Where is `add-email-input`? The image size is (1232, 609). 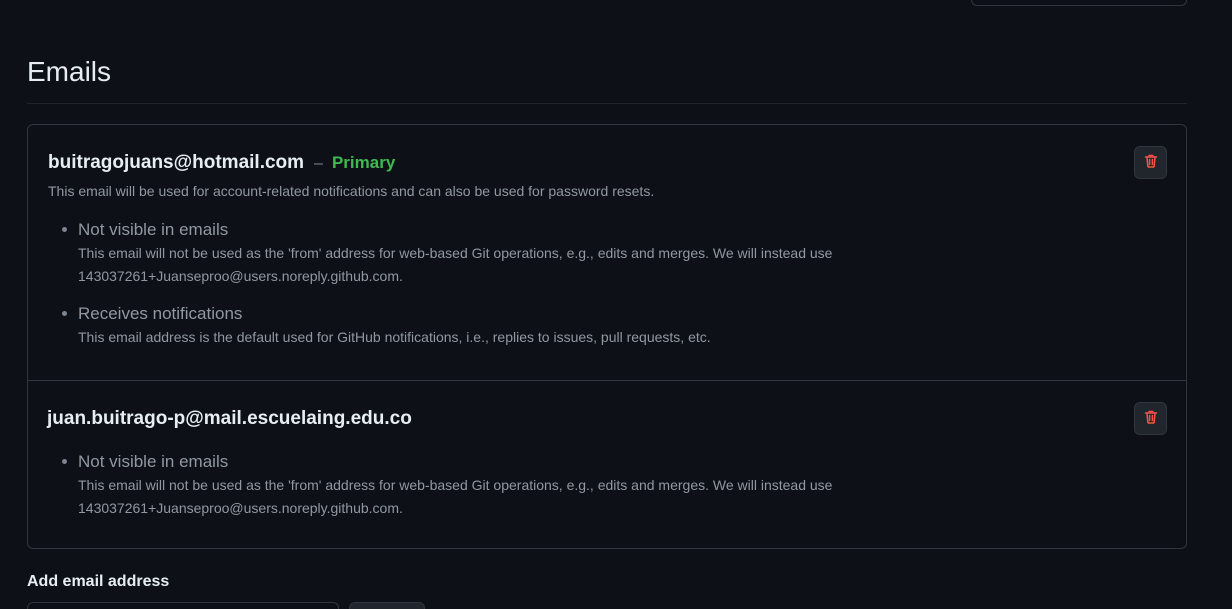
add-email-input is located at coordinates (183, 605).